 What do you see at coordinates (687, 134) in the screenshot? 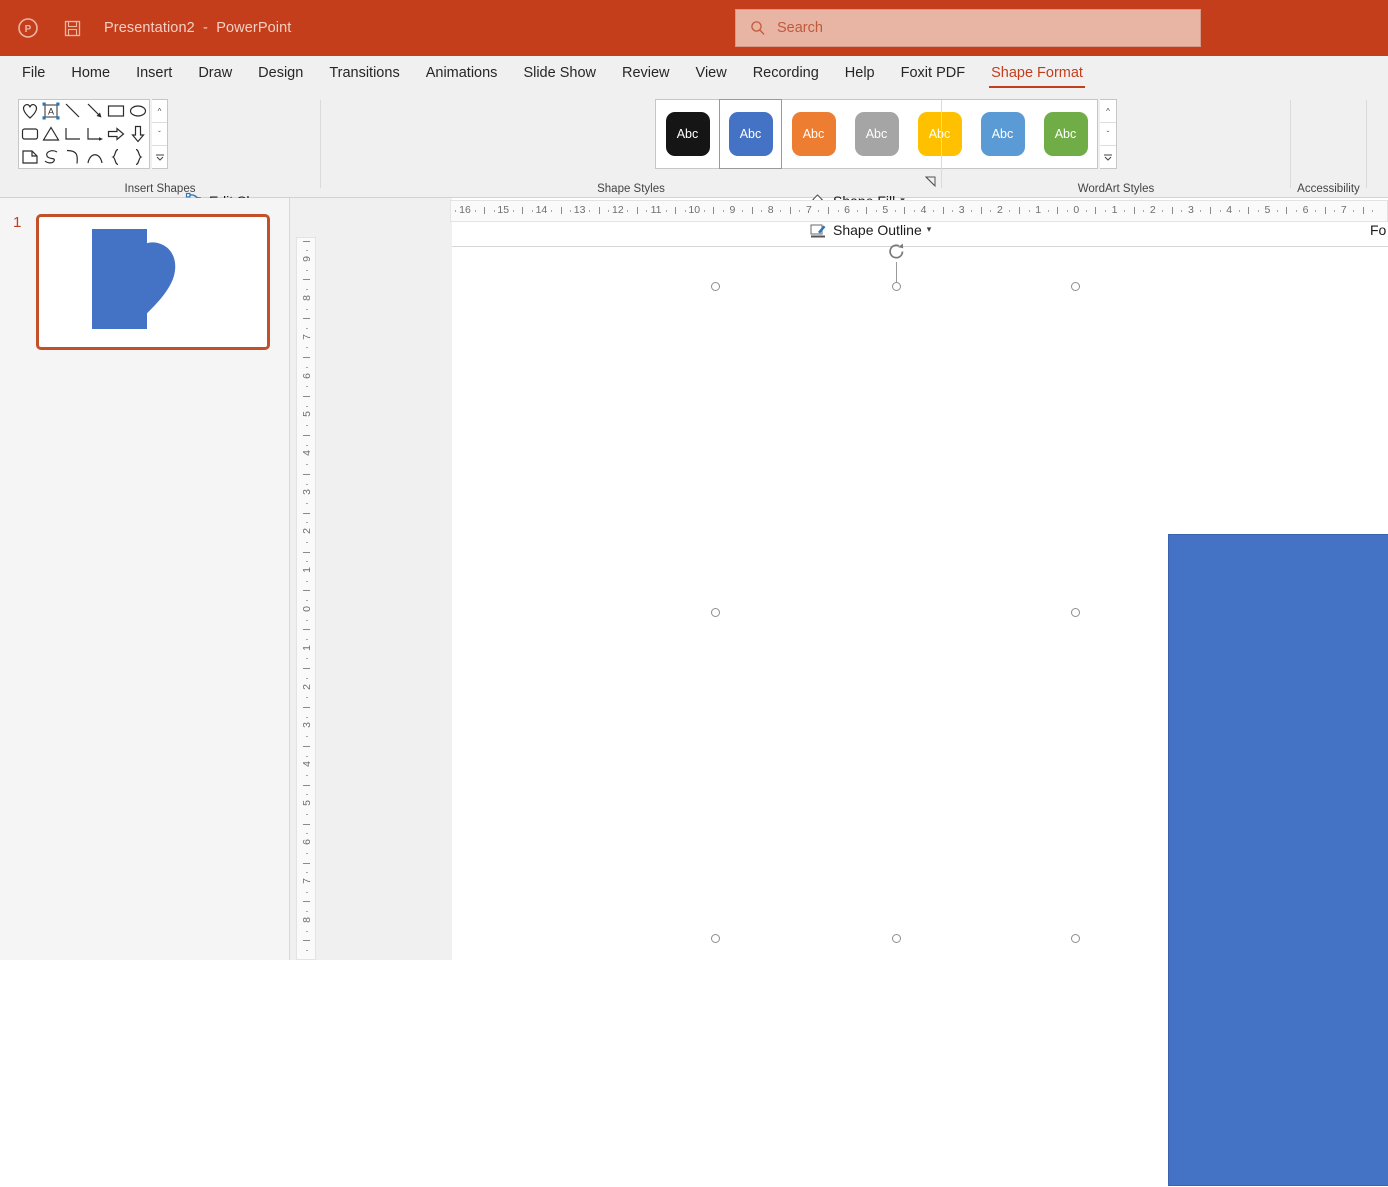
I see `shape-style-style-black: Abc` at bounding box center [687, 134].